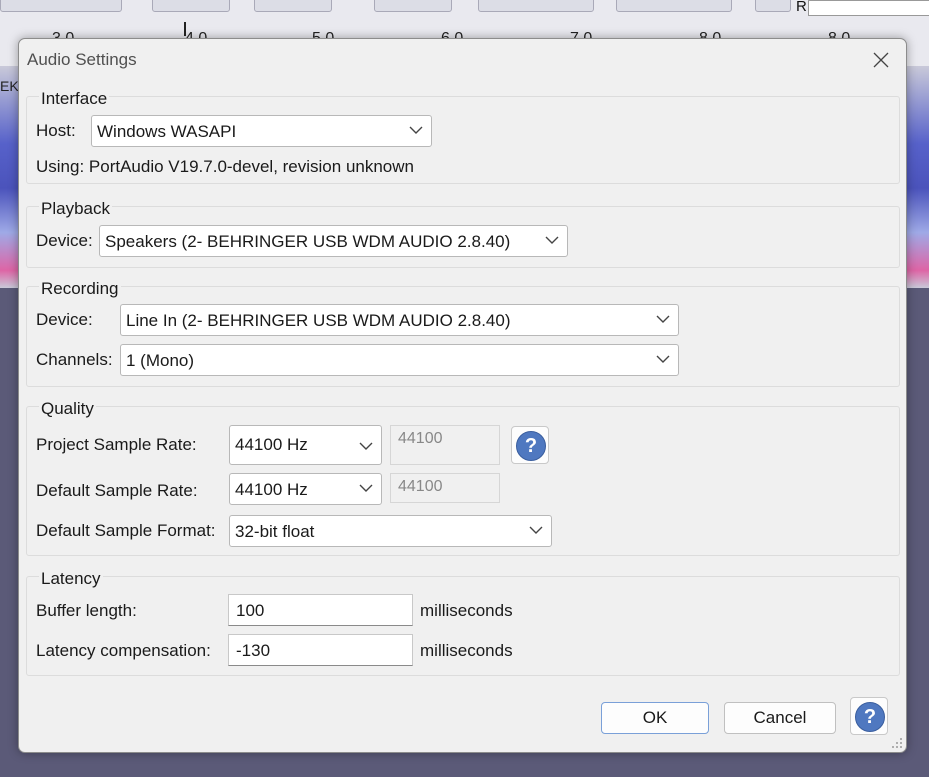 The width and height of the screenshot is (929, 777). Describe the element at coordinates (445, 488) in the screenshot. I see `default-sample-rate-custom: 44100` at that location.